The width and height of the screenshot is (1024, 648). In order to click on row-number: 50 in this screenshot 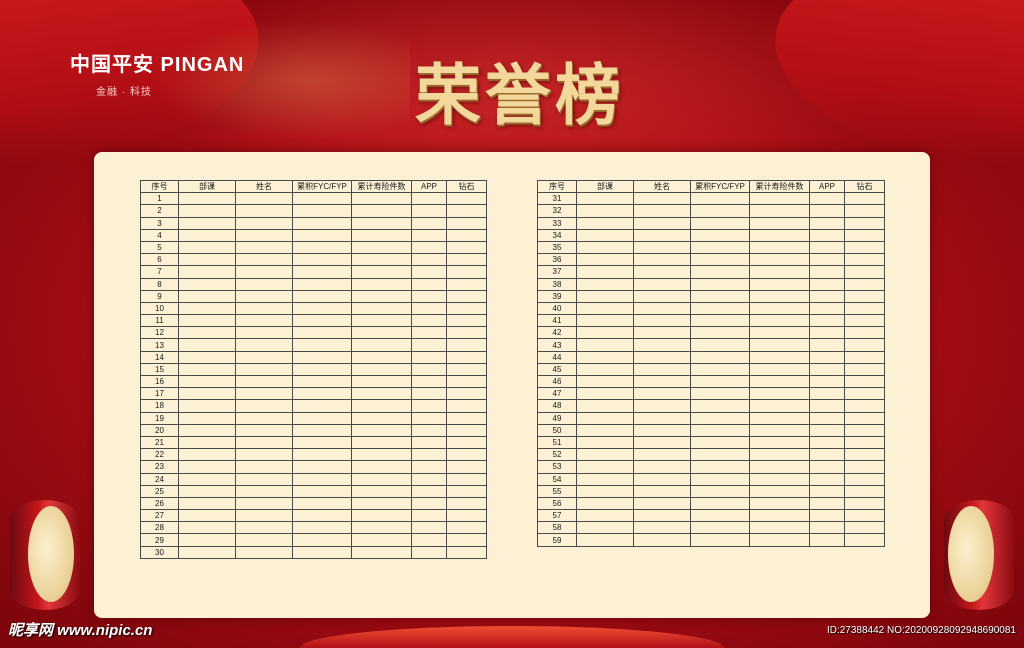, I will do `click(557, 430)`.